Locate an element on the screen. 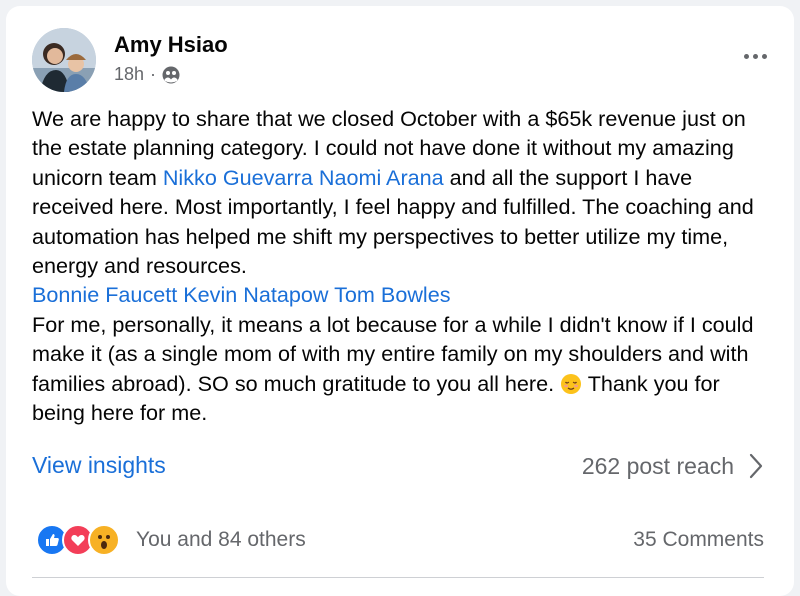 Image resolution: width=800 pixels, height=596 pixels. mention-link: Nikko Guevarra is located at coordinates (238, 177).